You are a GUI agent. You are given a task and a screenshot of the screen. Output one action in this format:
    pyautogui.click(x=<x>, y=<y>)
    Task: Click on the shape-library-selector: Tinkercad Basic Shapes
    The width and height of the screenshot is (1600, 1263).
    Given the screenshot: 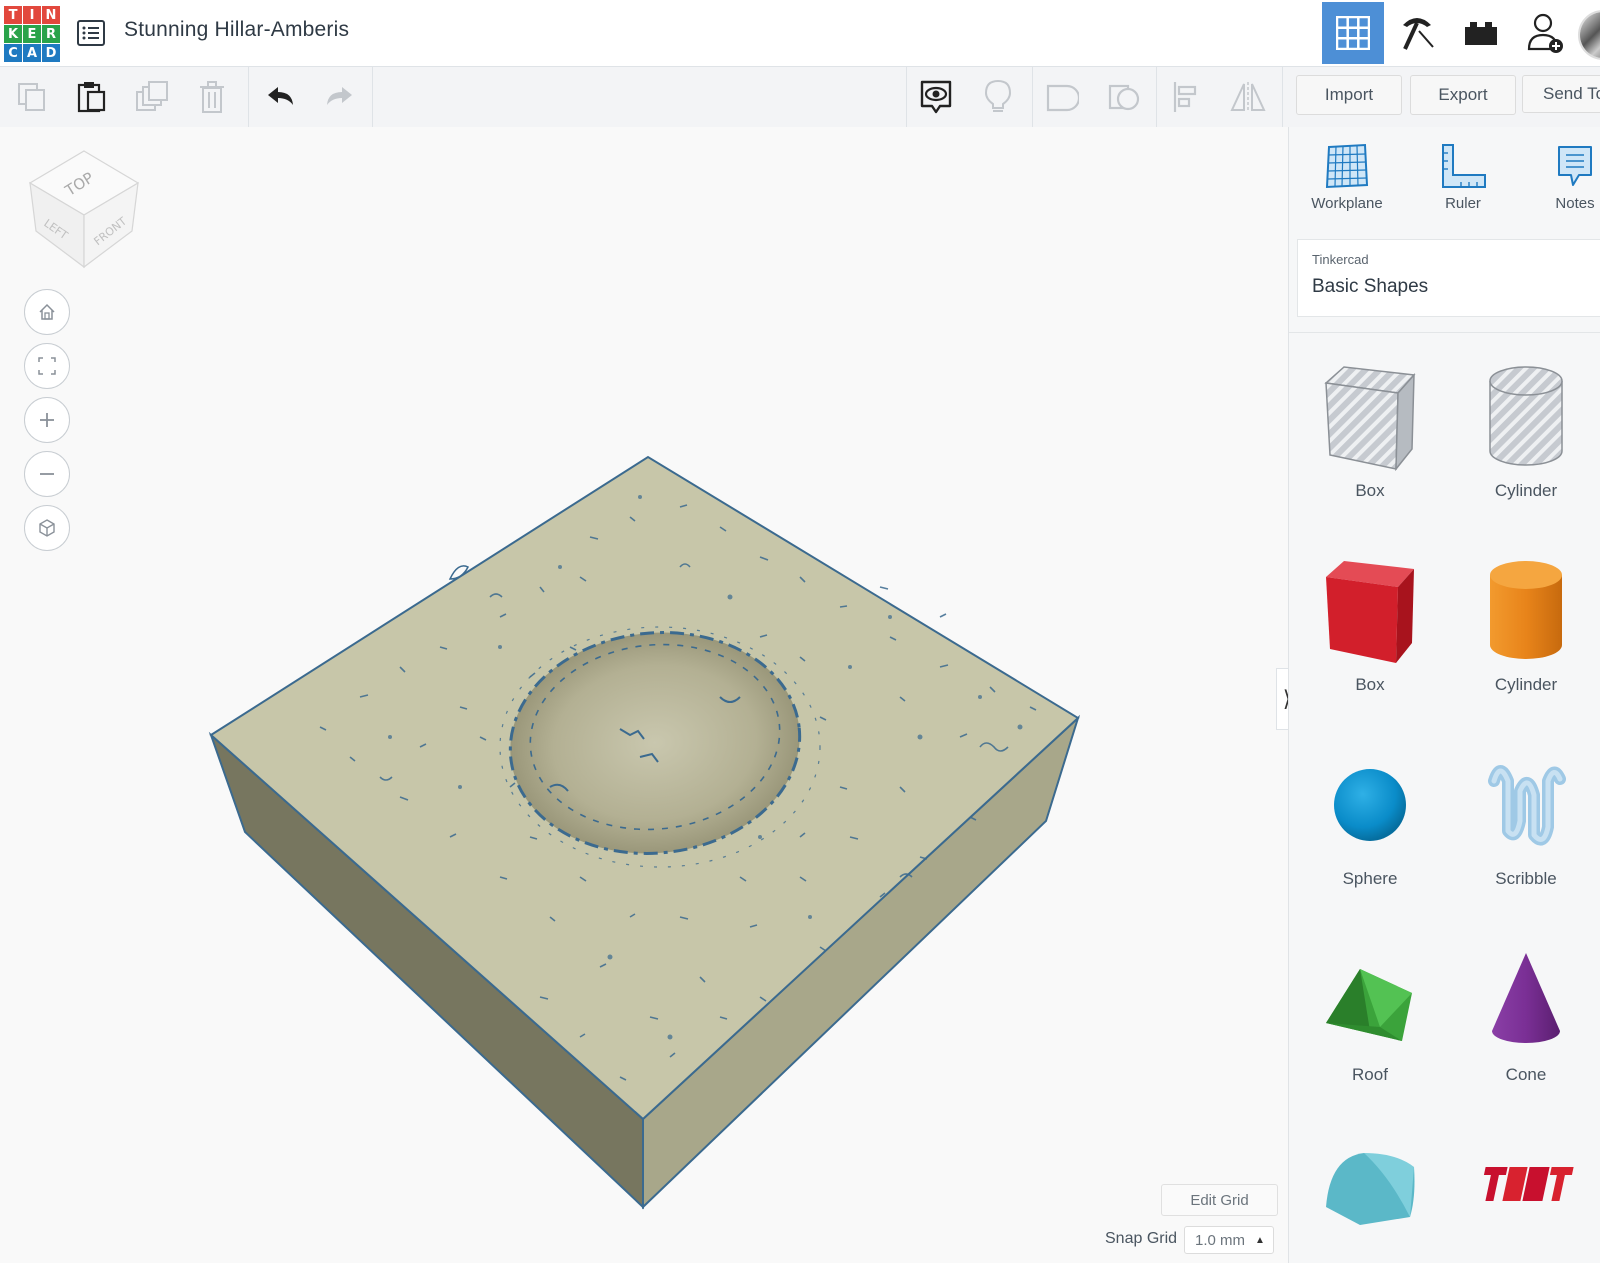 What is the action you would take?
    pyautogui.click(x=1448, y=278)
    